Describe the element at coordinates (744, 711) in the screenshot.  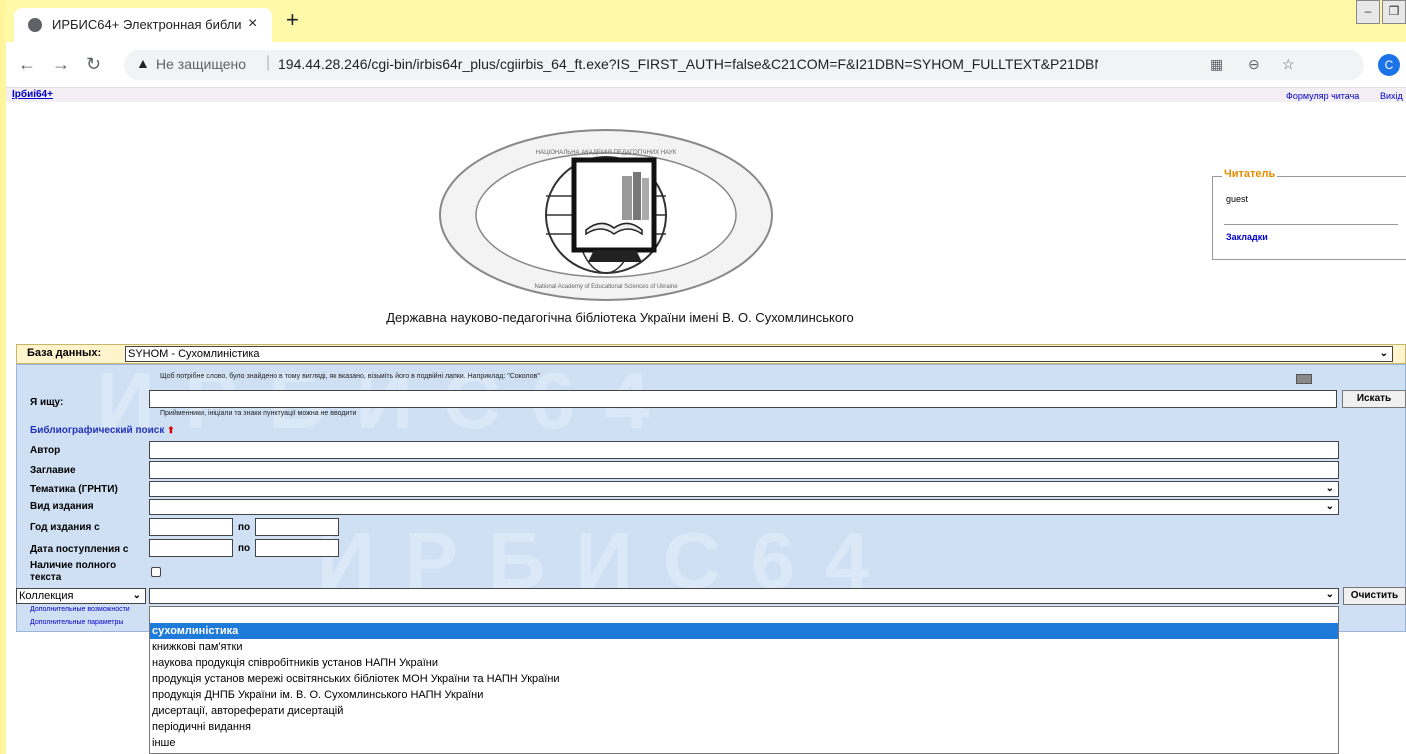
I see `dropdown-option: дисертації, автореферати дисертацій` at that location.